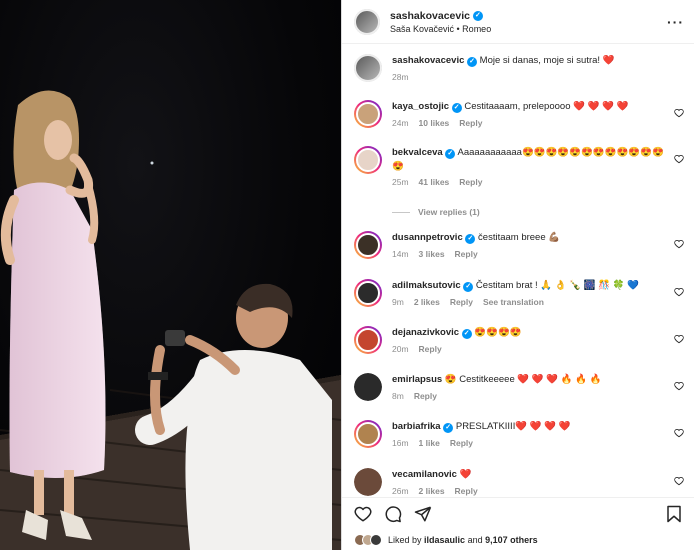 Image resolution: width=694 pixels, height=550 pixels. Describe the element at coordinates (423, 514) in the screenshot. I see `share-icon` at that location.